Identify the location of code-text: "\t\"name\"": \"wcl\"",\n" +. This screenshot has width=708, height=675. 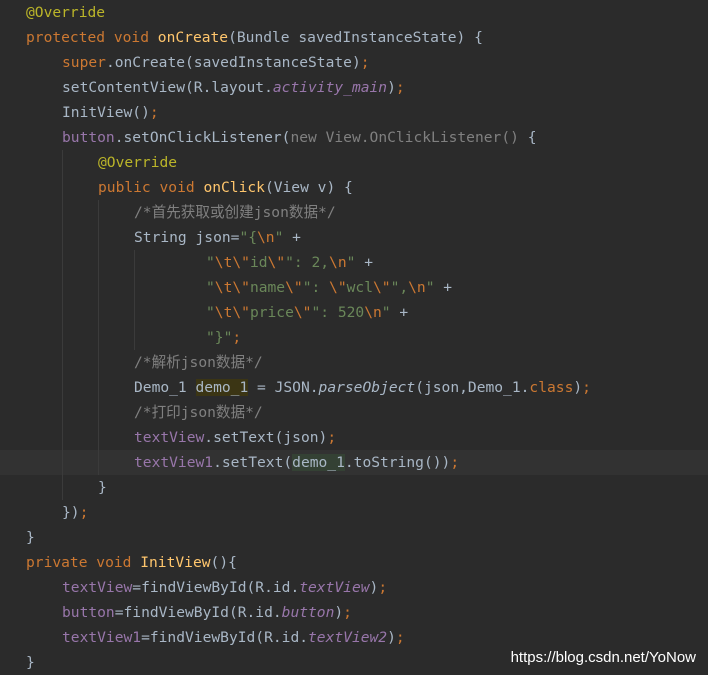
(329, 287).